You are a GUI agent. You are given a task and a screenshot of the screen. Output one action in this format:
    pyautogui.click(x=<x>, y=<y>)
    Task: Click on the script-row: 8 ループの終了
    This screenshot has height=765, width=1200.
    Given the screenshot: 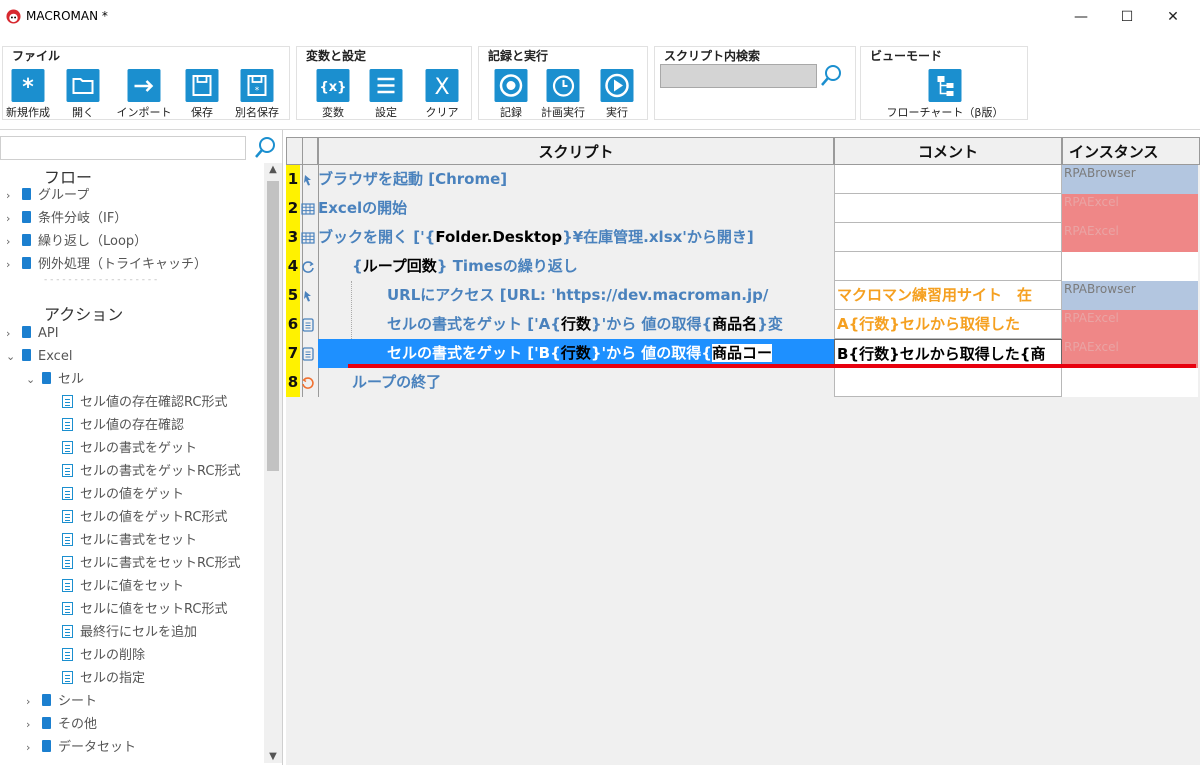 What is the action you would take?
    pyautogui.click(x=743, y=382)
    